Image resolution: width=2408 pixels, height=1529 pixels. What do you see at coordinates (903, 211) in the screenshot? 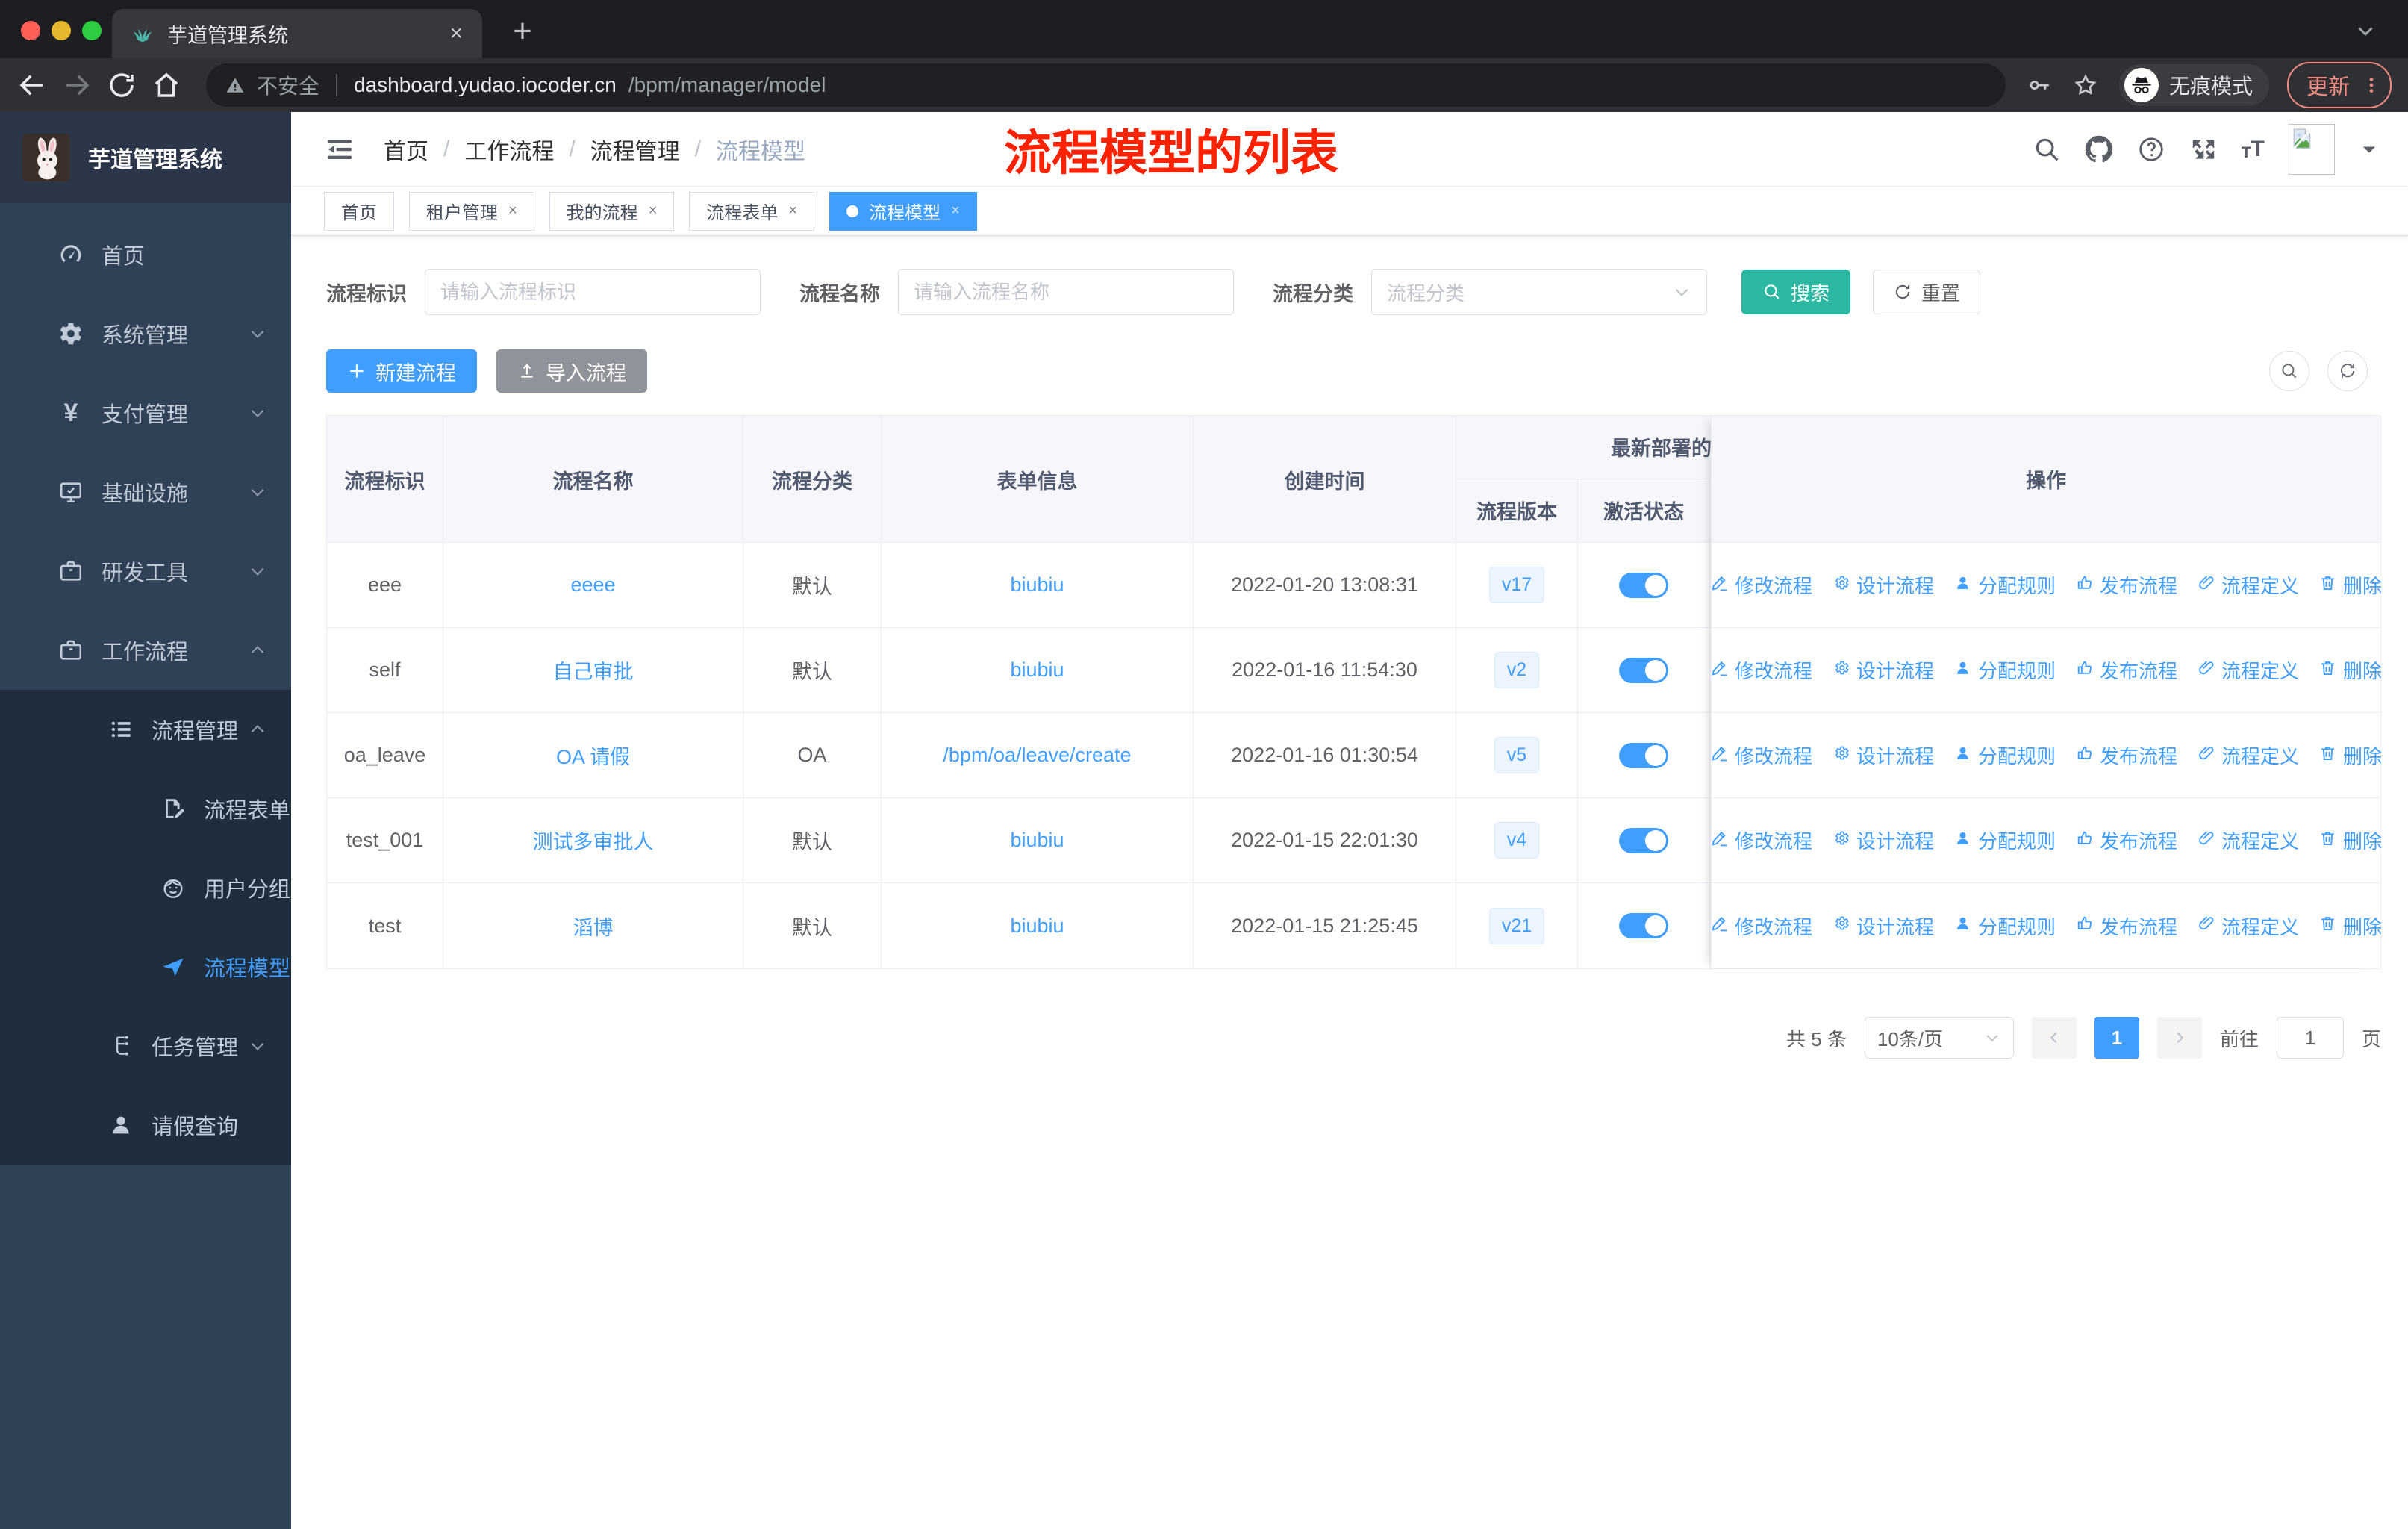
I see `tag-流程模型: 流程模型 ×` at bounding box center [903, 211].